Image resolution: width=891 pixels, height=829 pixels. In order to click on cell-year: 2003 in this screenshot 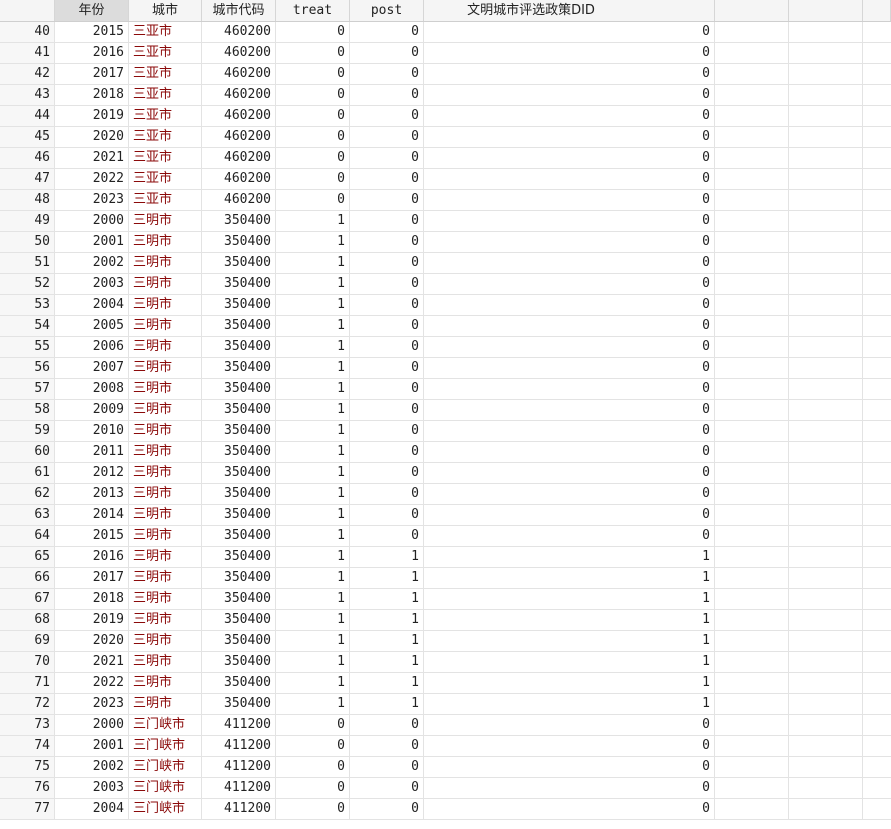, I will do `click(92, 788)`.